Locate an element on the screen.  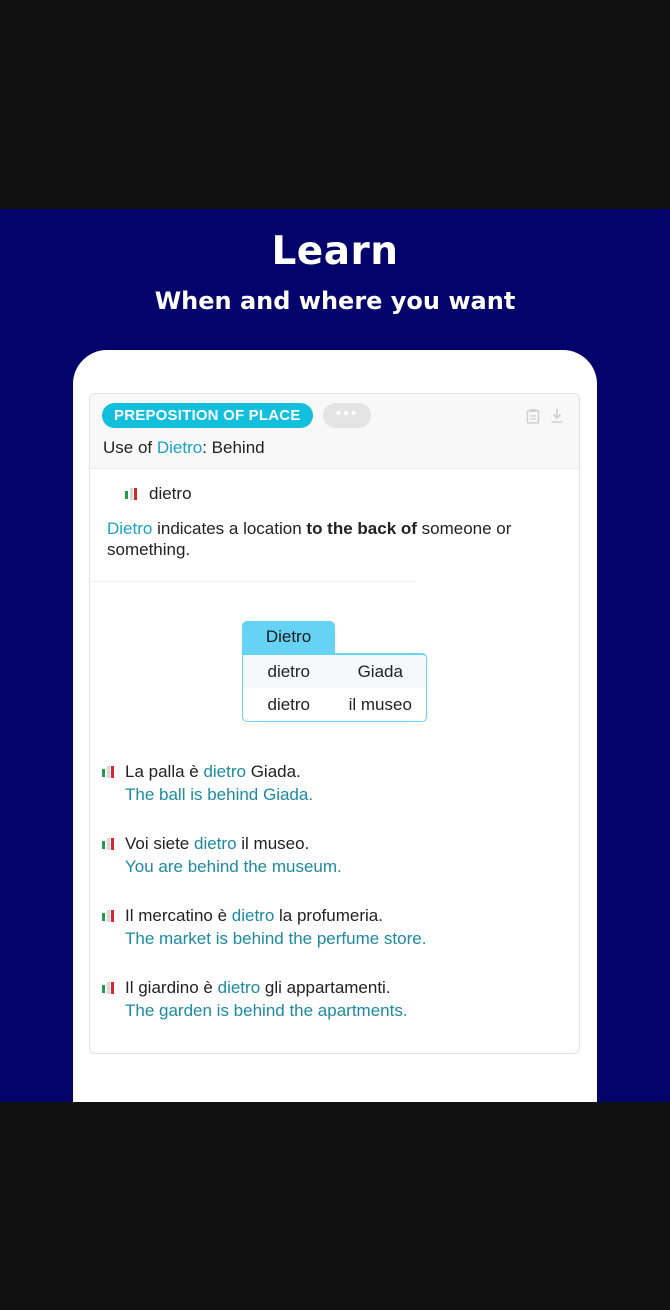
example-english: The garden is behind the apartments. is located at coordinates (266, 1010).